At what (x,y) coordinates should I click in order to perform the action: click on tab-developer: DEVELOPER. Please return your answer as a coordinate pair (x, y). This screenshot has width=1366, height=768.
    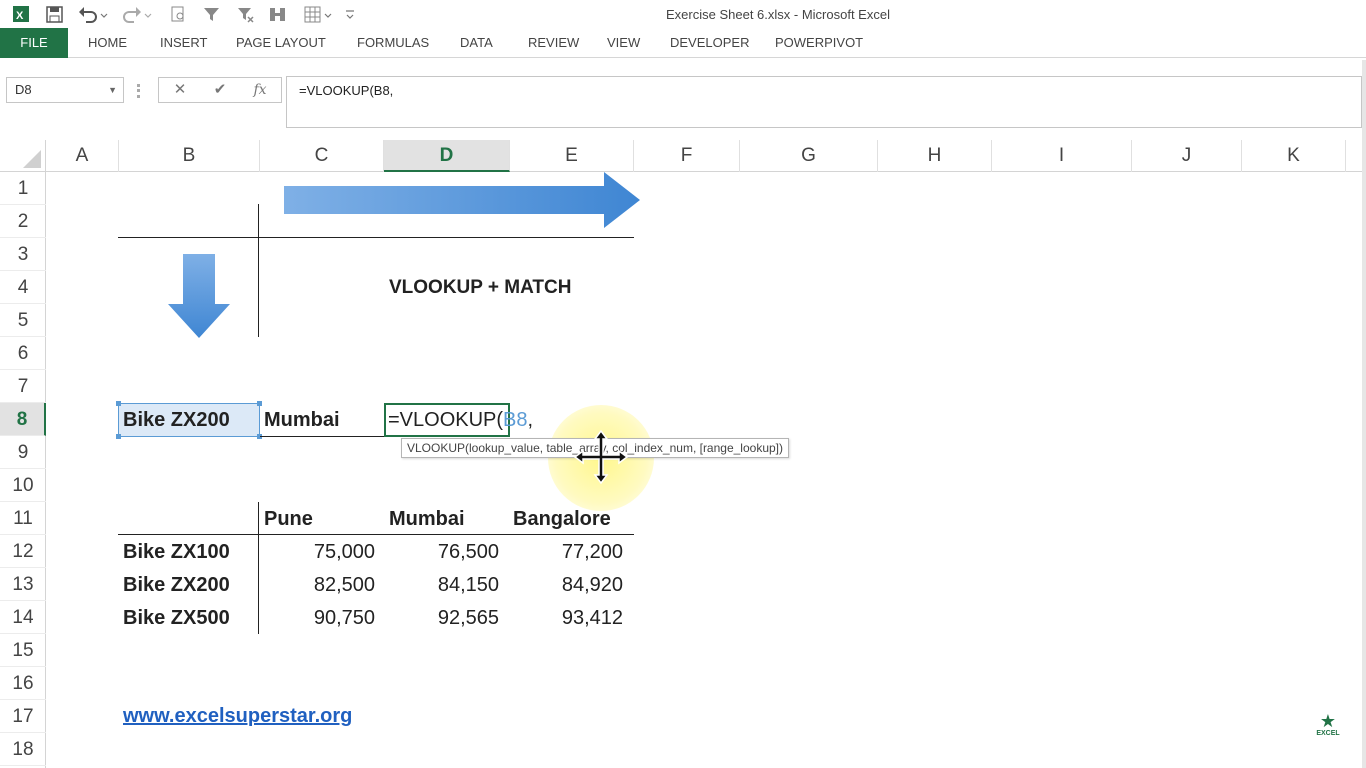
    Looking at the image, I should click on (709, 43).